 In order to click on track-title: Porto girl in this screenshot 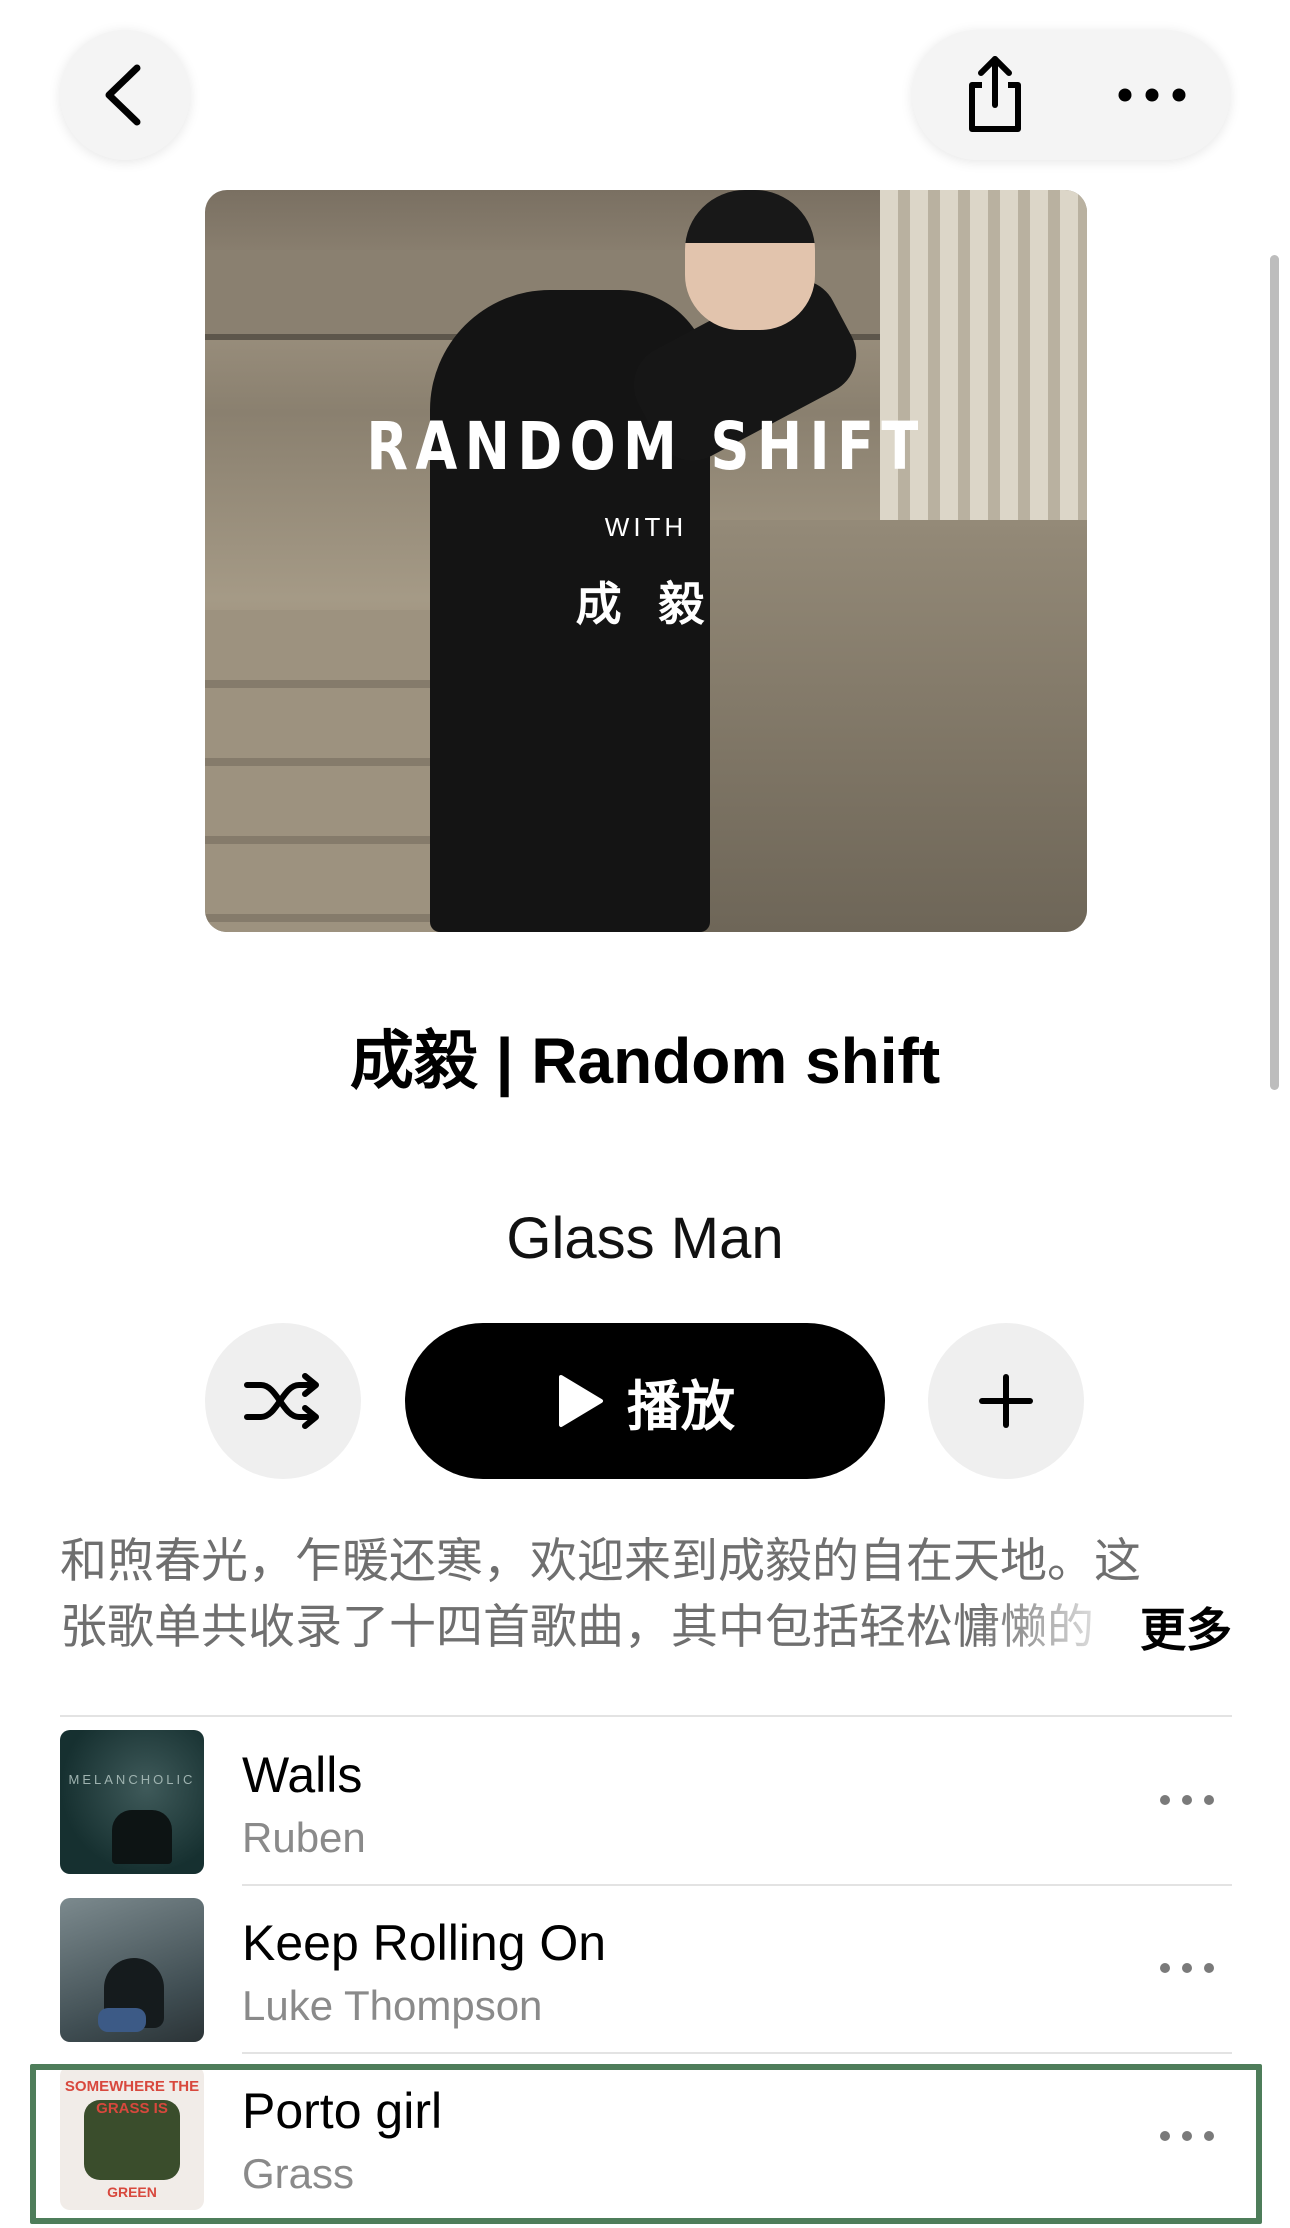, I will do `click(342, 2111)`.